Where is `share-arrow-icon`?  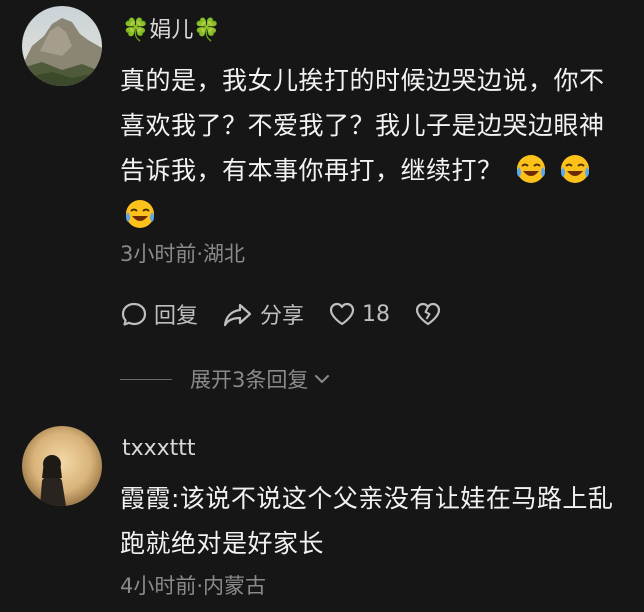 share-arrow-icon is located at coordinates (237, 315).